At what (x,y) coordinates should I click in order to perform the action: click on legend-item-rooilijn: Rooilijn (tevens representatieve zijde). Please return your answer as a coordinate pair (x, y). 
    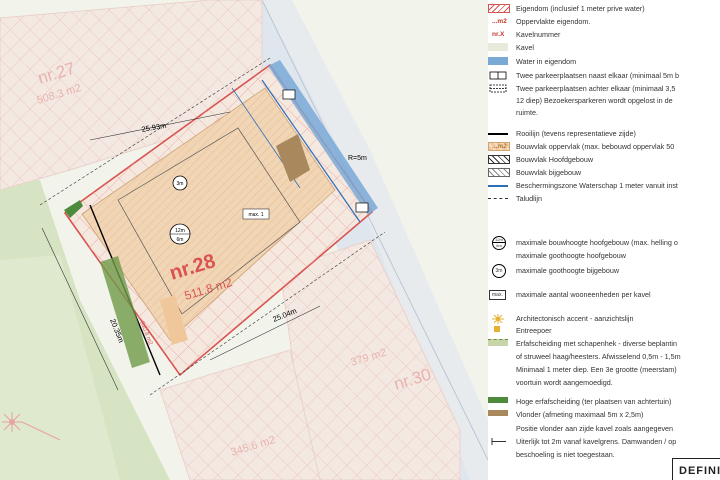
    Looking at the image, I should click on (604, 134).